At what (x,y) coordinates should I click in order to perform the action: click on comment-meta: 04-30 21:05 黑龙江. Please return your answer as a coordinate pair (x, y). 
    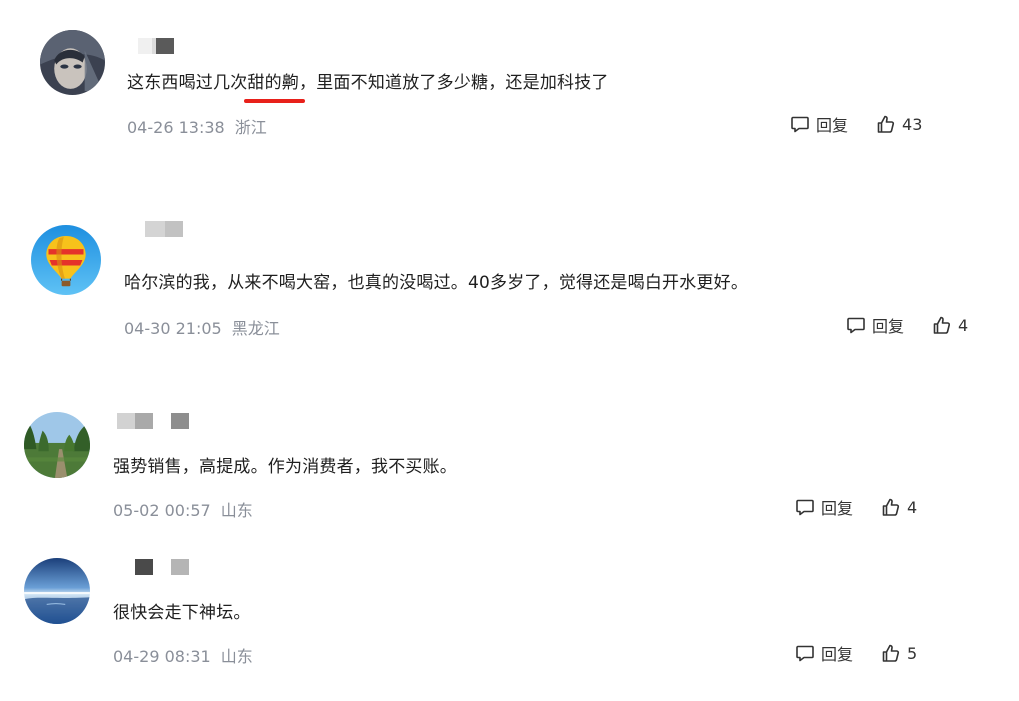
    Looking at the image, I should click on (202, 327).